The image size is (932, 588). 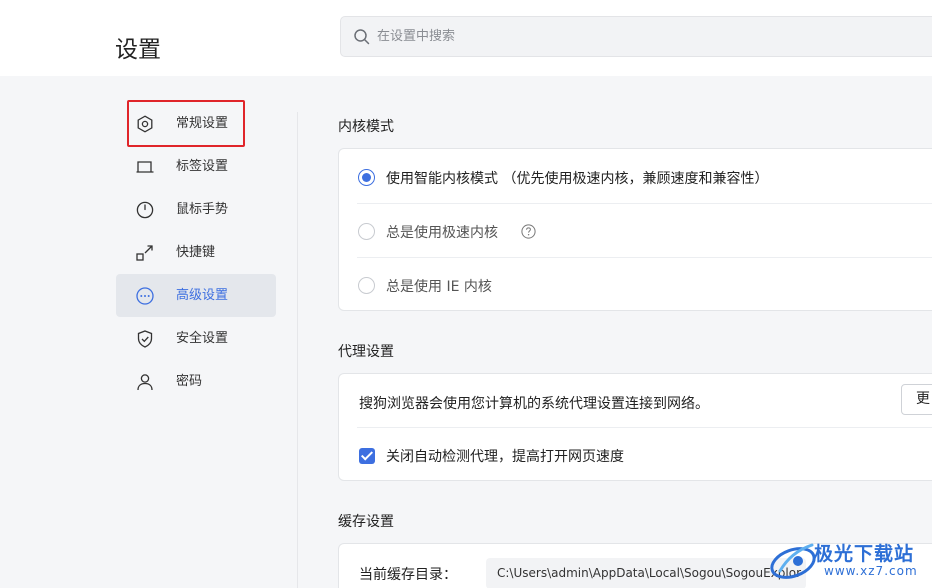 What do you see at coordinates (577, 179) in the screenshot?
I see `option-label: 使用智能内核模式 （优先使用极速内核，兼顾速度和兼容性）` at bounding box center [577, 179].